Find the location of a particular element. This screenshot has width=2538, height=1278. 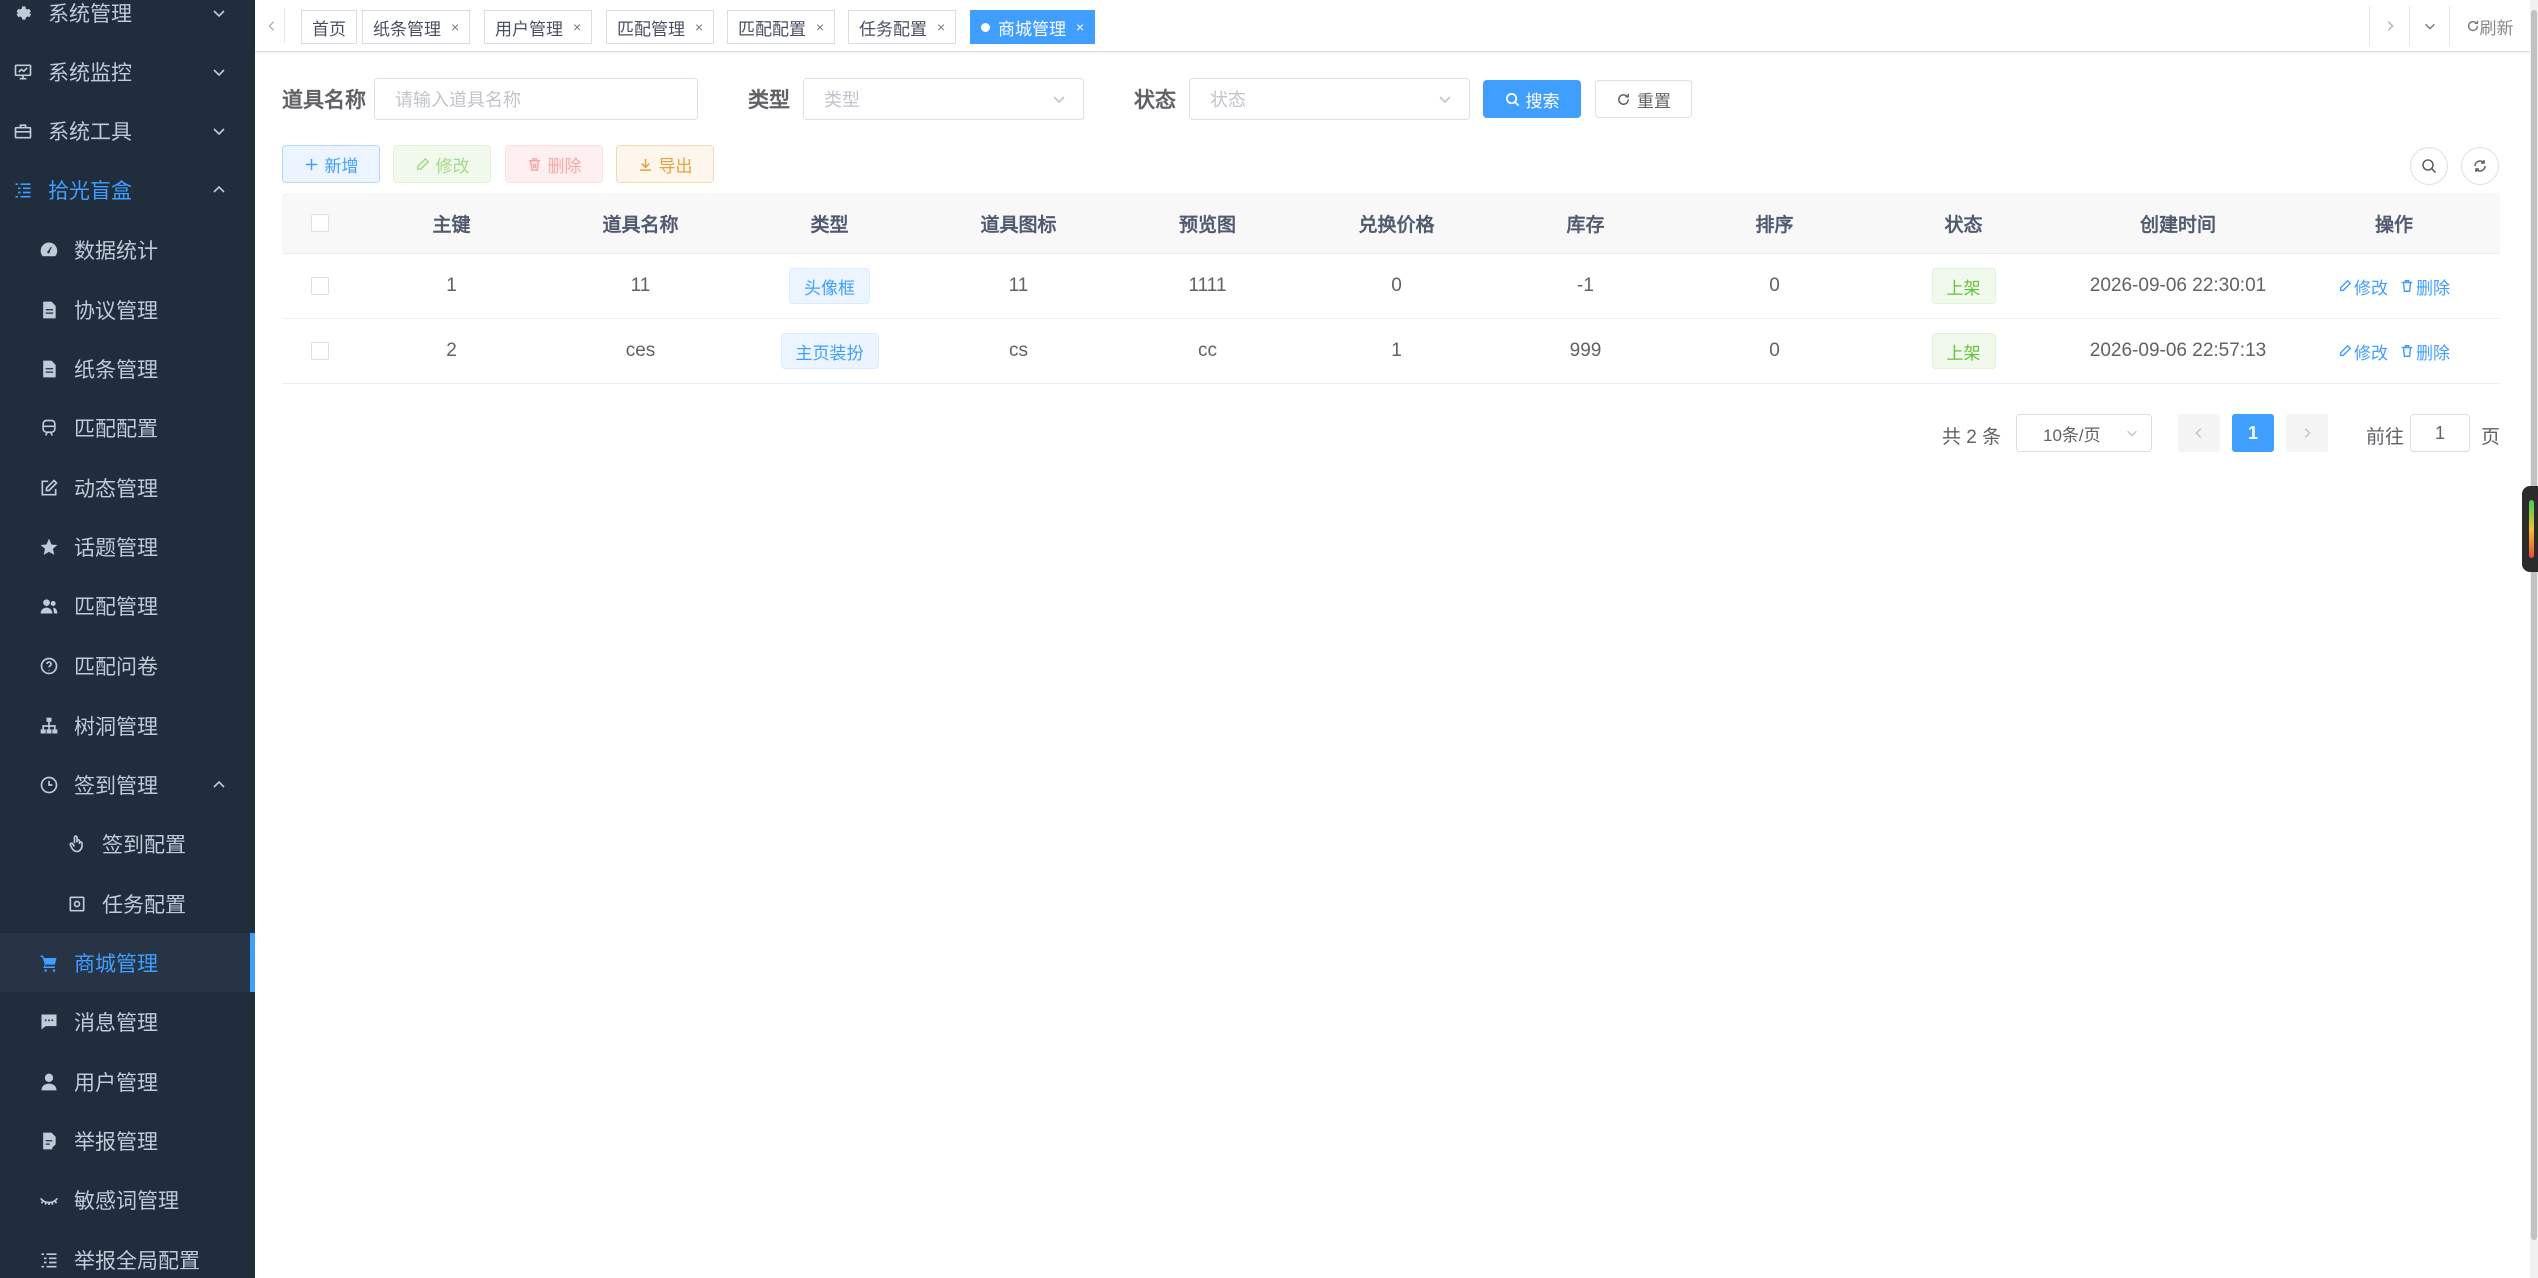

sidebar-item-protocol: 协议管理 is located at coordinates (127, 309).